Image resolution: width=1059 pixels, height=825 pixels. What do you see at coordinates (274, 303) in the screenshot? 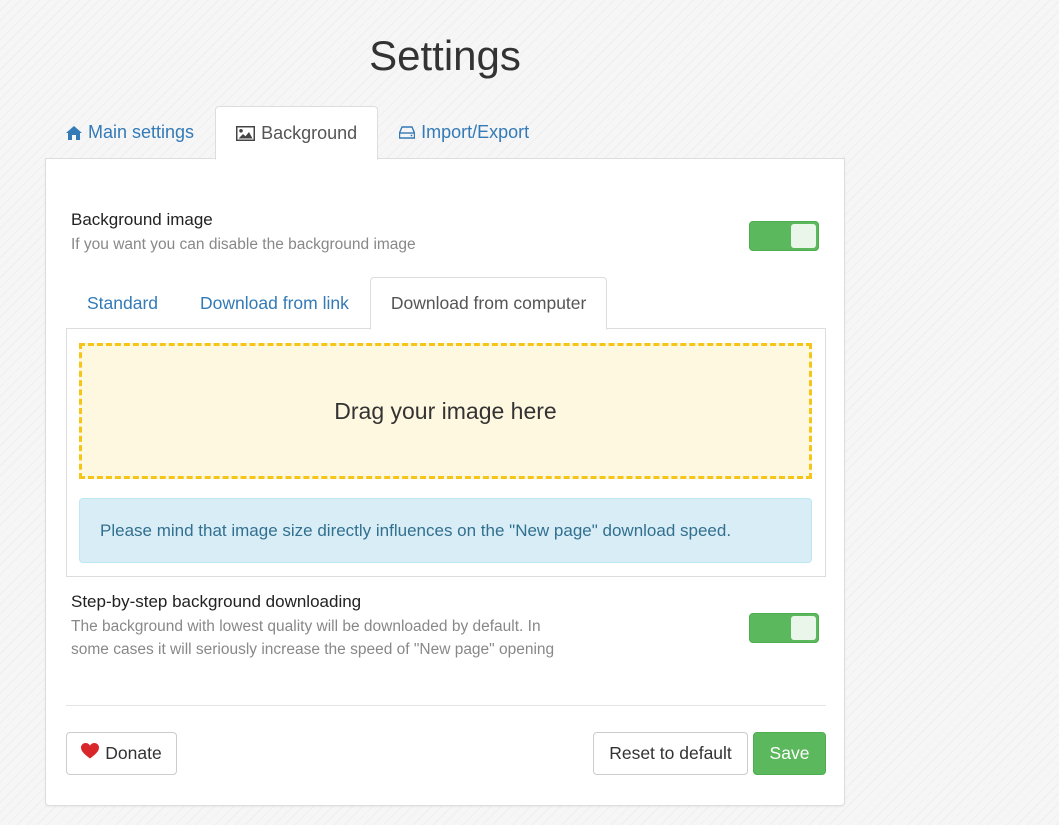
I see `tab-download-from-link: Download from link` at bounding box center [274, 303].